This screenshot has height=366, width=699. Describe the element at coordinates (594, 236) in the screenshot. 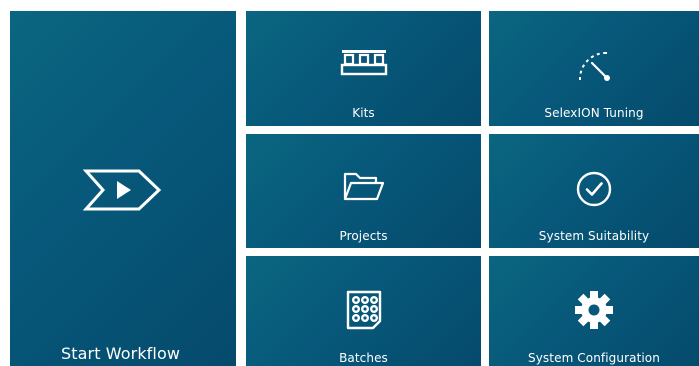

I see `system-suitability-label: System Suitability` at that location.